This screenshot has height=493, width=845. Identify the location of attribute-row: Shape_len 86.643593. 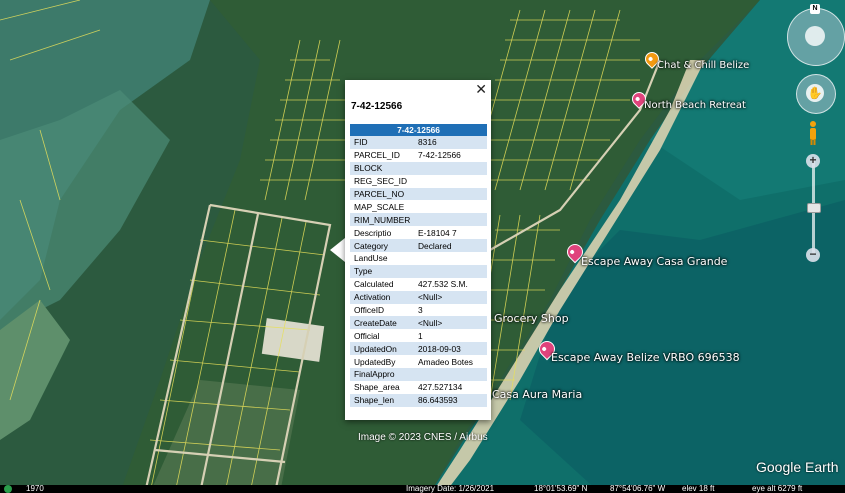
(418, 400).